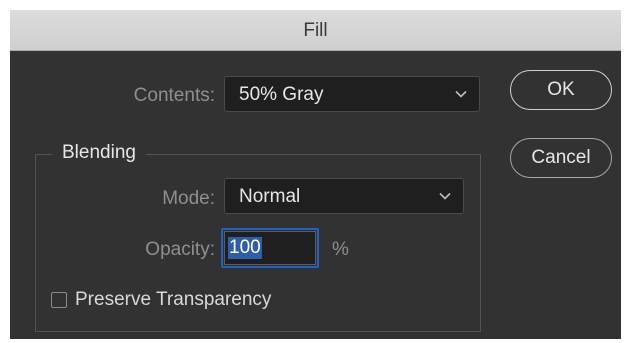 Image resolution: width=627 pixels, height=343 pixels. I want to click on opacity-input: 100, so click(270, 248).